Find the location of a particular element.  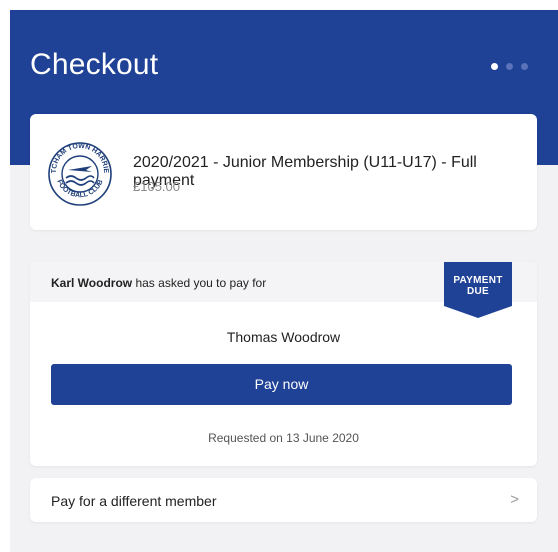

svg-text: FOOTBALL CLUB is located at coordinates (79, 189).